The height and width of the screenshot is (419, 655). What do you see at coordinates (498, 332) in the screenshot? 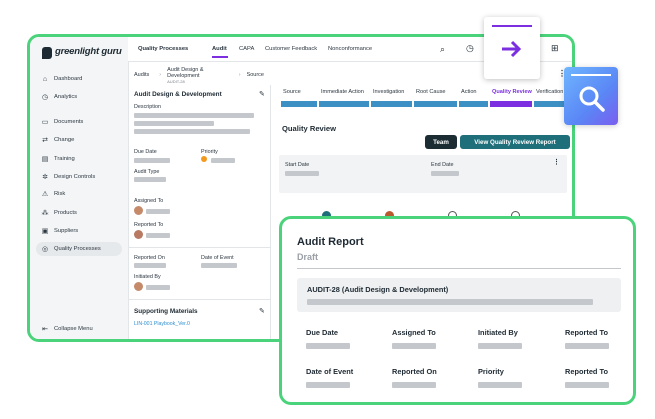
I see `report-field-label: Initiated By` at bounding box center [498, 332].